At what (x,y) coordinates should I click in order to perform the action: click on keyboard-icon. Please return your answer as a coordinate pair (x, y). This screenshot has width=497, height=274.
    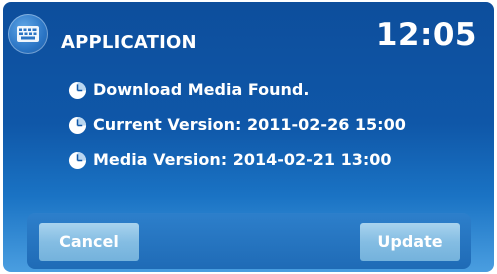
    Looking at the image, I should click on (28, 34).